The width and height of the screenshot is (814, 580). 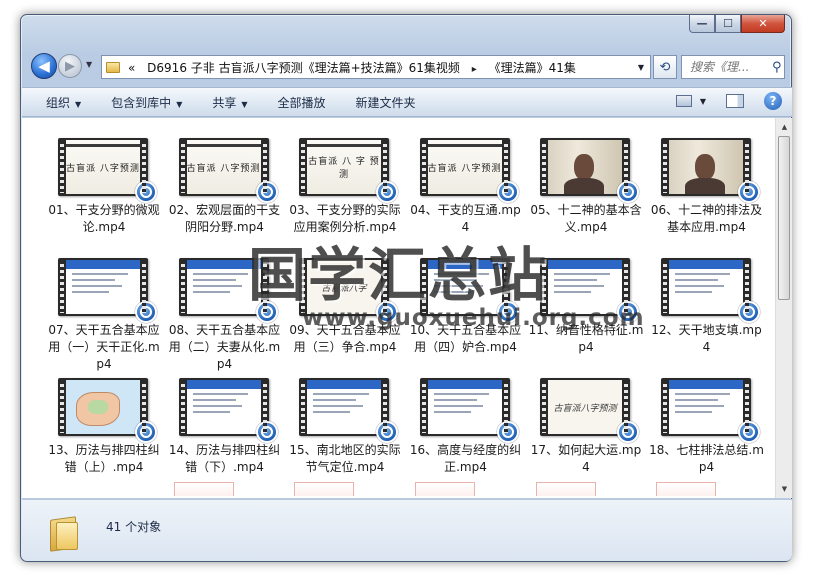 I want to click on new-folder-button: 新建文件夹, so click(x=386, y=102).